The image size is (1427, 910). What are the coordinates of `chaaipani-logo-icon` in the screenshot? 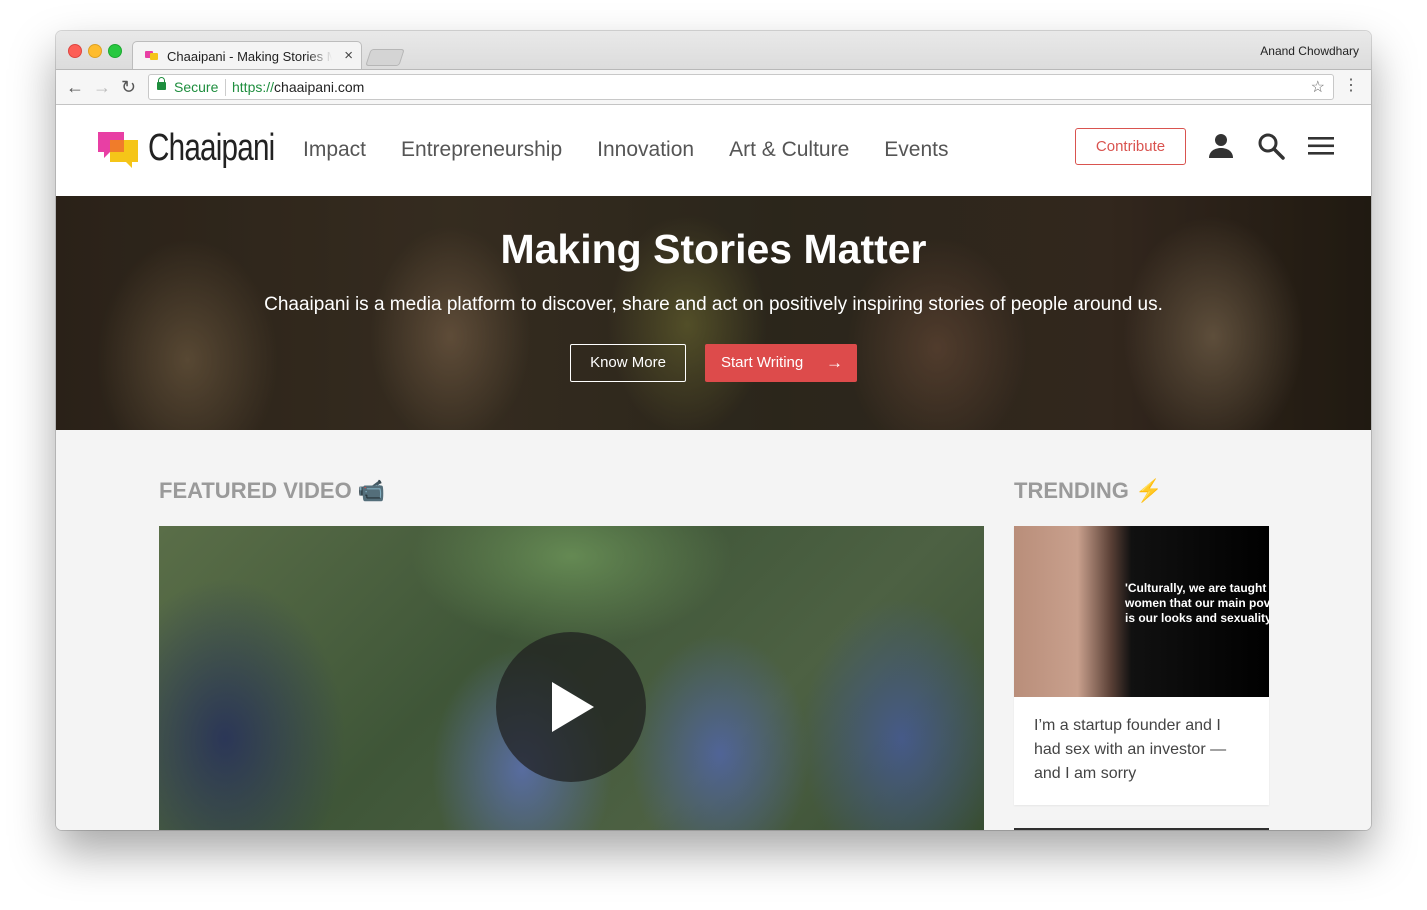 It's located at (120, 150).